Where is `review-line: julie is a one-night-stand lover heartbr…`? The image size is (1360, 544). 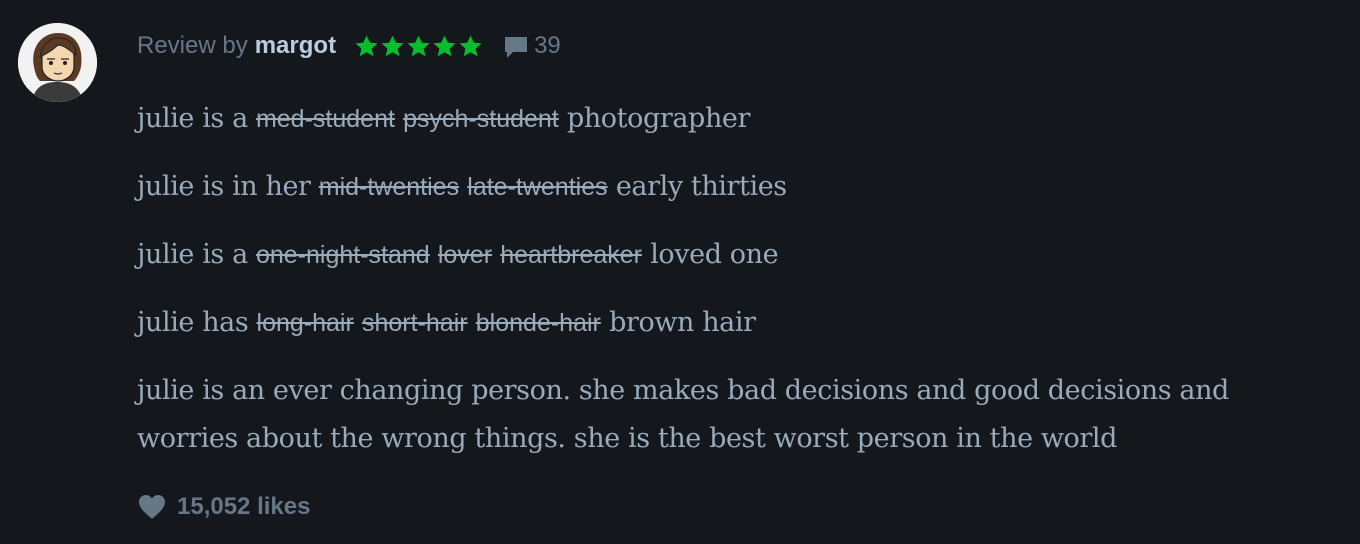 review-line: julie is a one-night-stand lover heartbr… is located at coordinates (727, 255).